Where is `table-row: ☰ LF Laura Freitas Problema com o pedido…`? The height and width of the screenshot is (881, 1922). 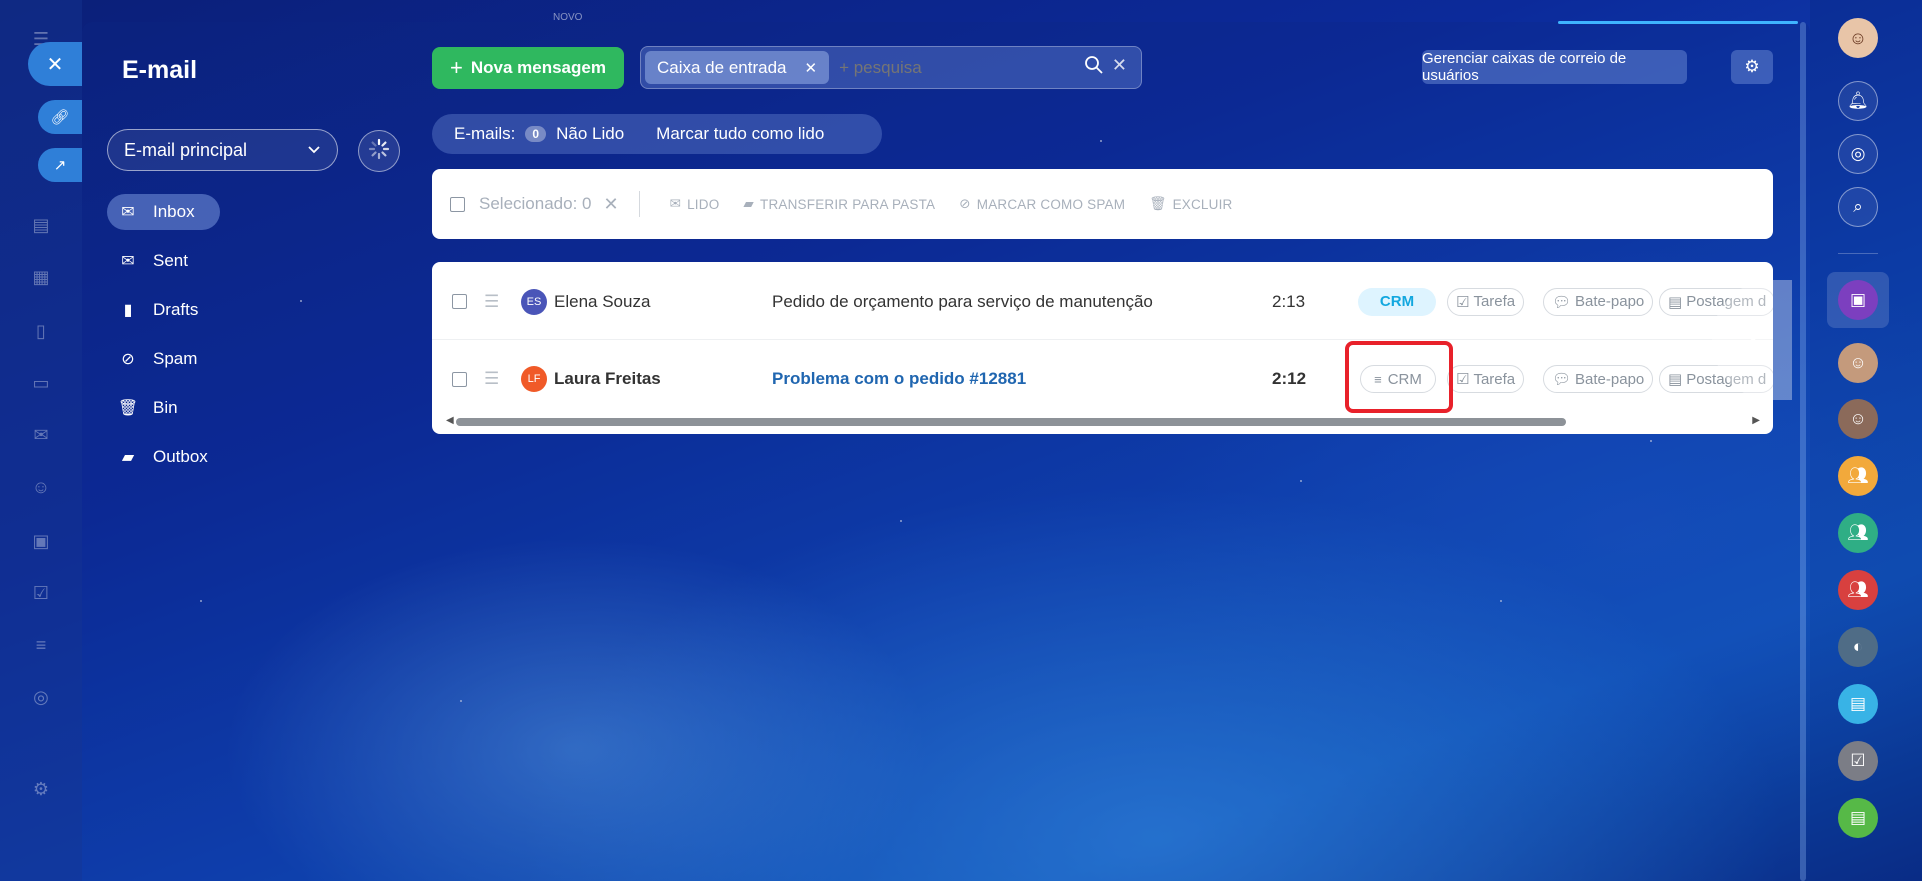 table-row: ☰ LF Laura Freitas Problema com o pedido… is located at coordinates (1102, 379).